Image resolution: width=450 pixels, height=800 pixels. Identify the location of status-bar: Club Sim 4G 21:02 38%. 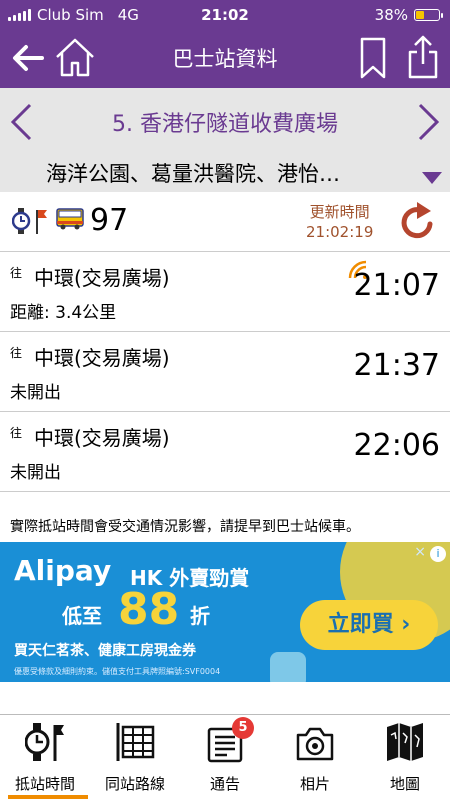
(225, 15).